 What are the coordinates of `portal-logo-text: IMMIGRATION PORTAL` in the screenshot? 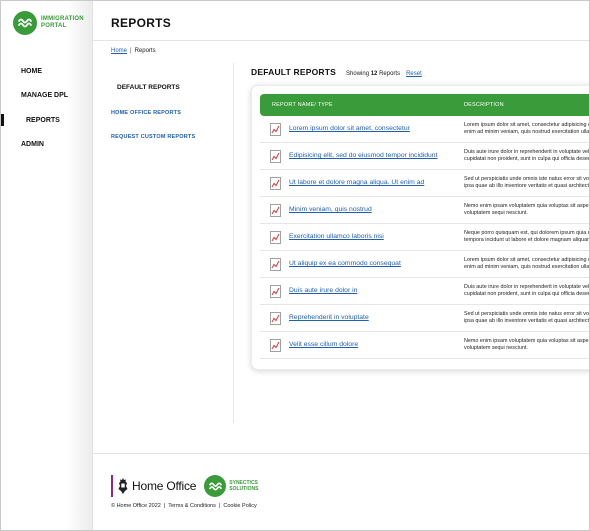 It's located at (62, 23).